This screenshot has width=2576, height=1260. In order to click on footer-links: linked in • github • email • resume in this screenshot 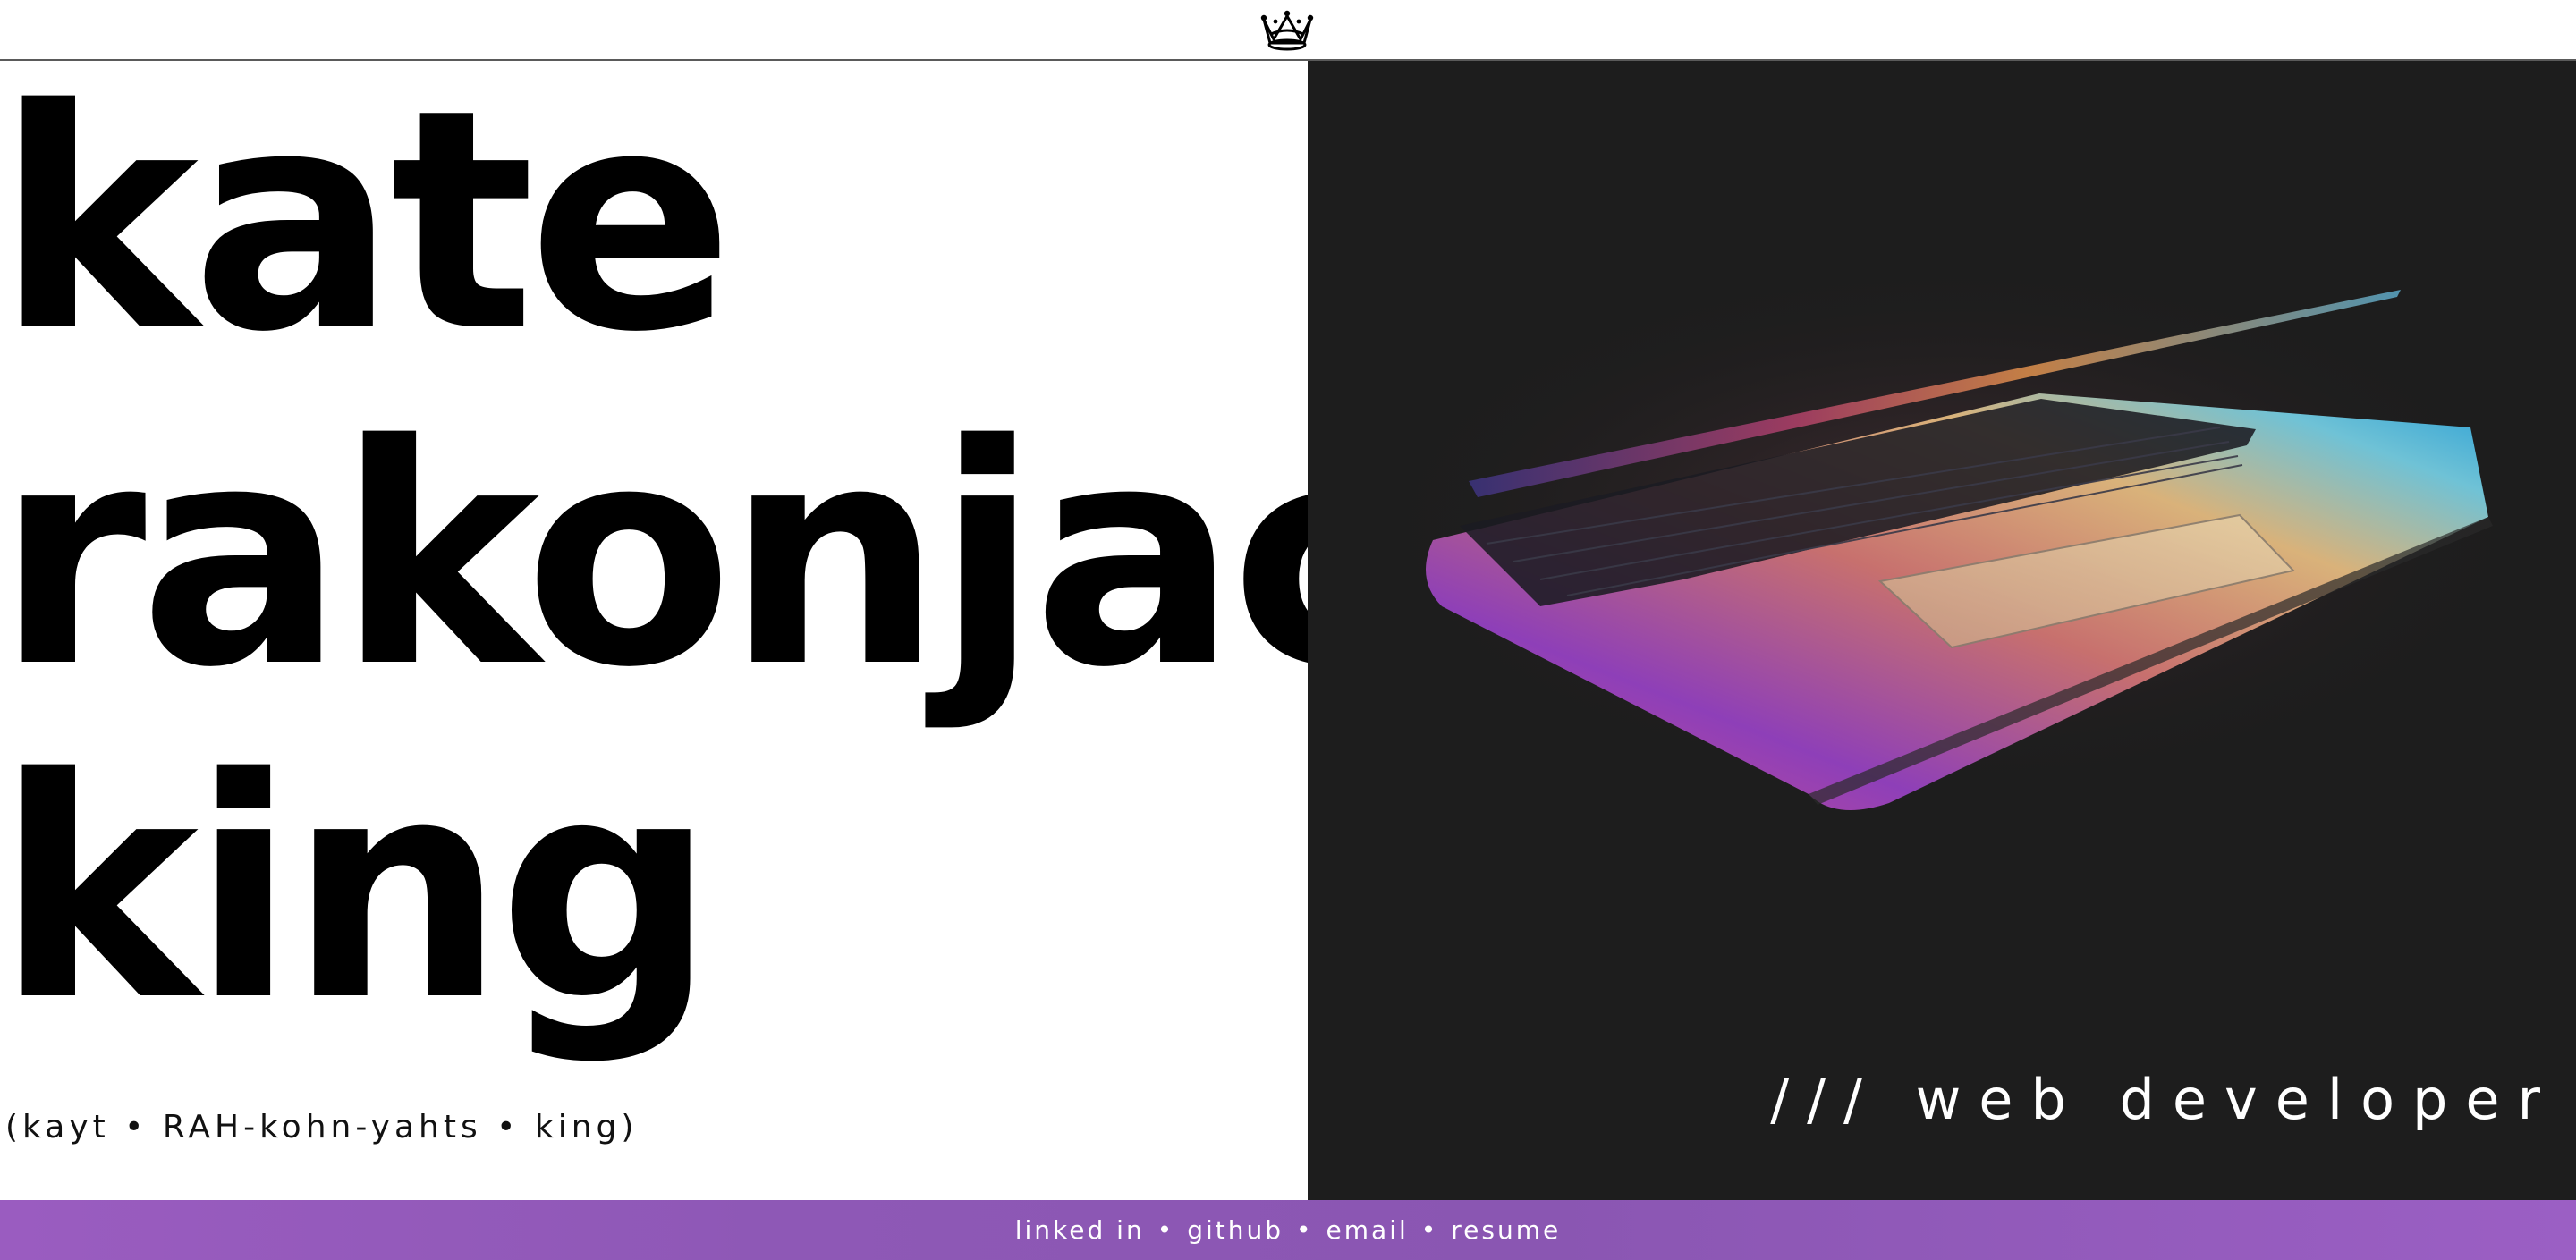, I will do `click(1288, 1230)`.